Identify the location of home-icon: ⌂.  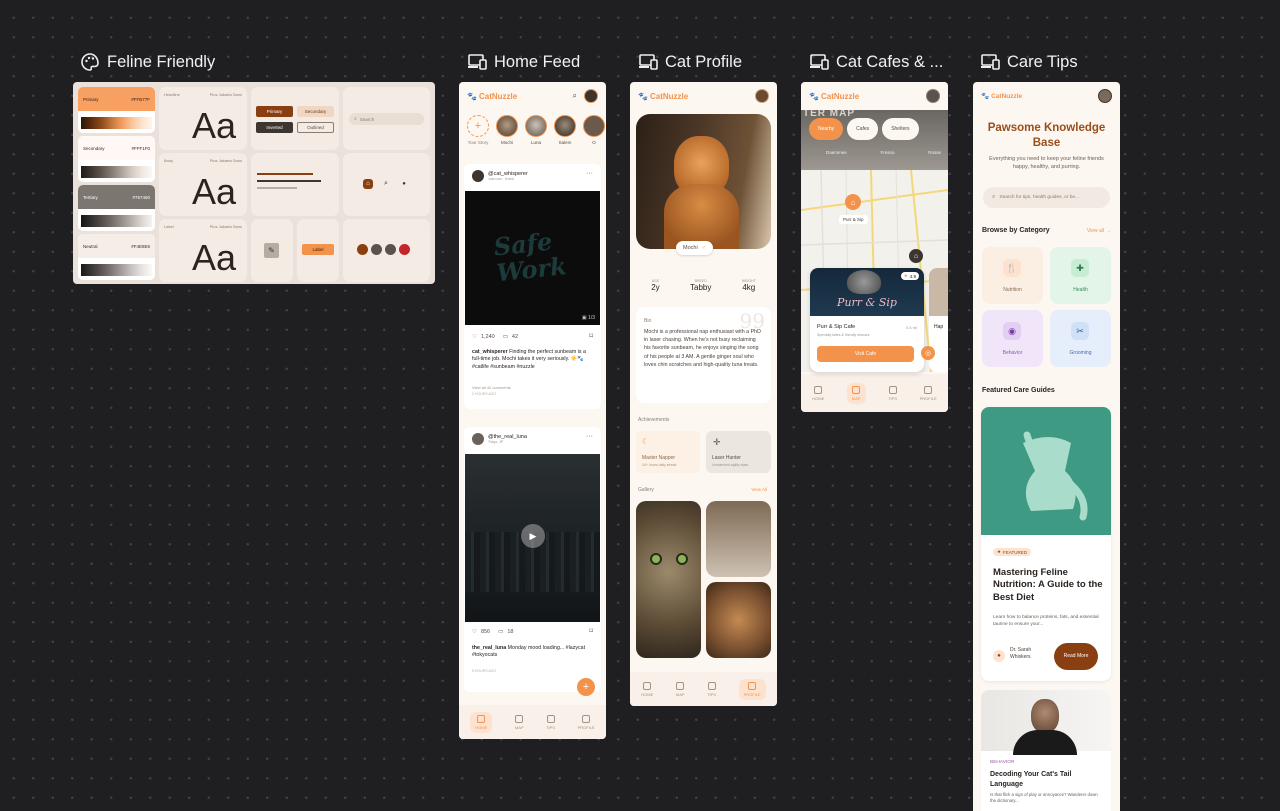
(368, 184).